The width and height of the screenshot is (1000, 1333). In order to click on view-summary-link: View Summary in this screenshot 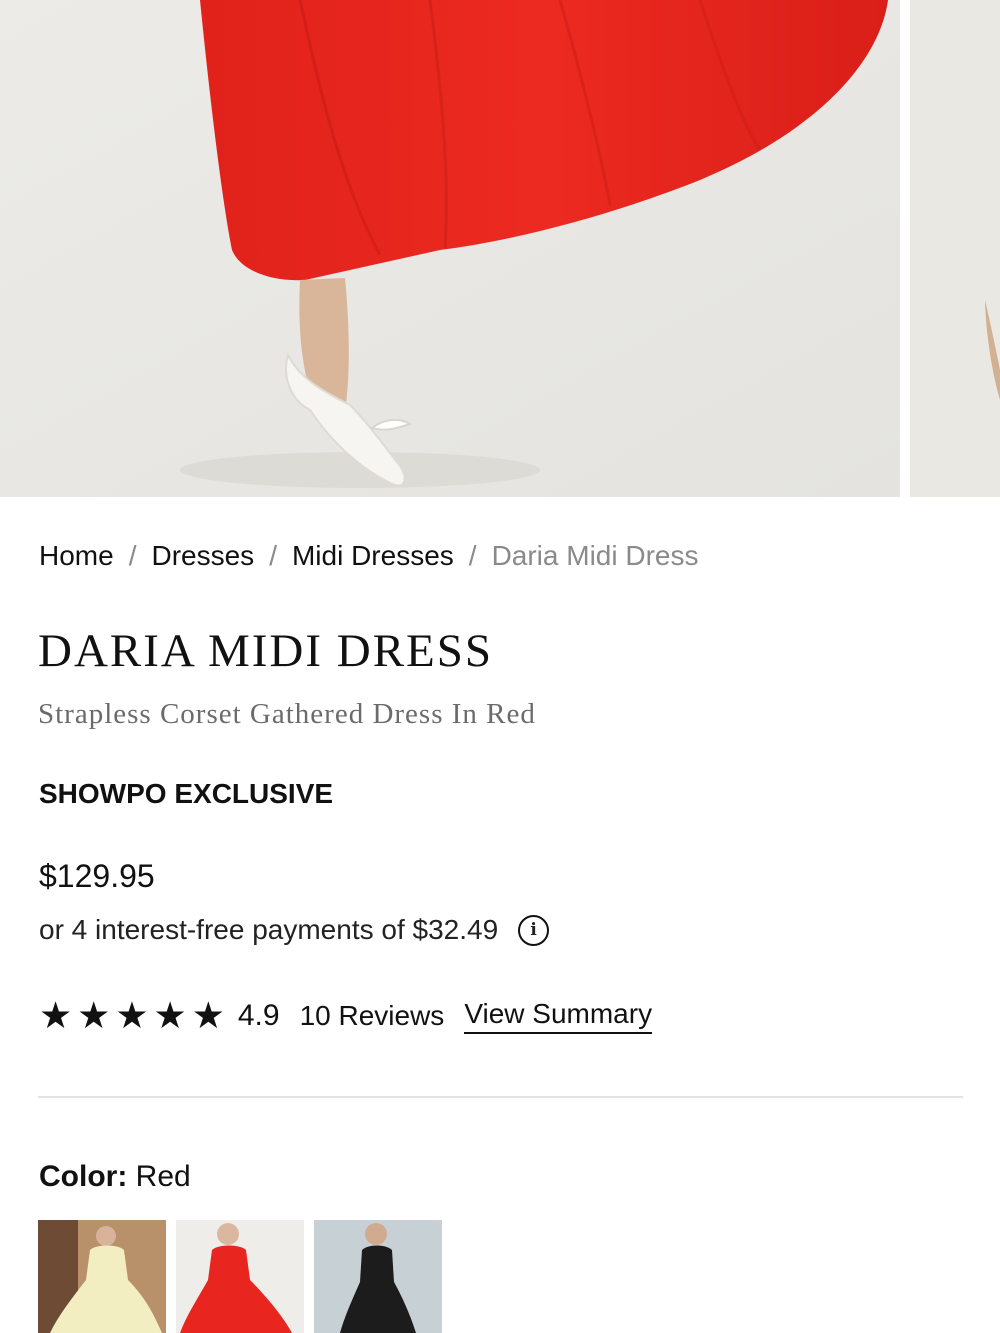, I will do `click(558, 1016)`.